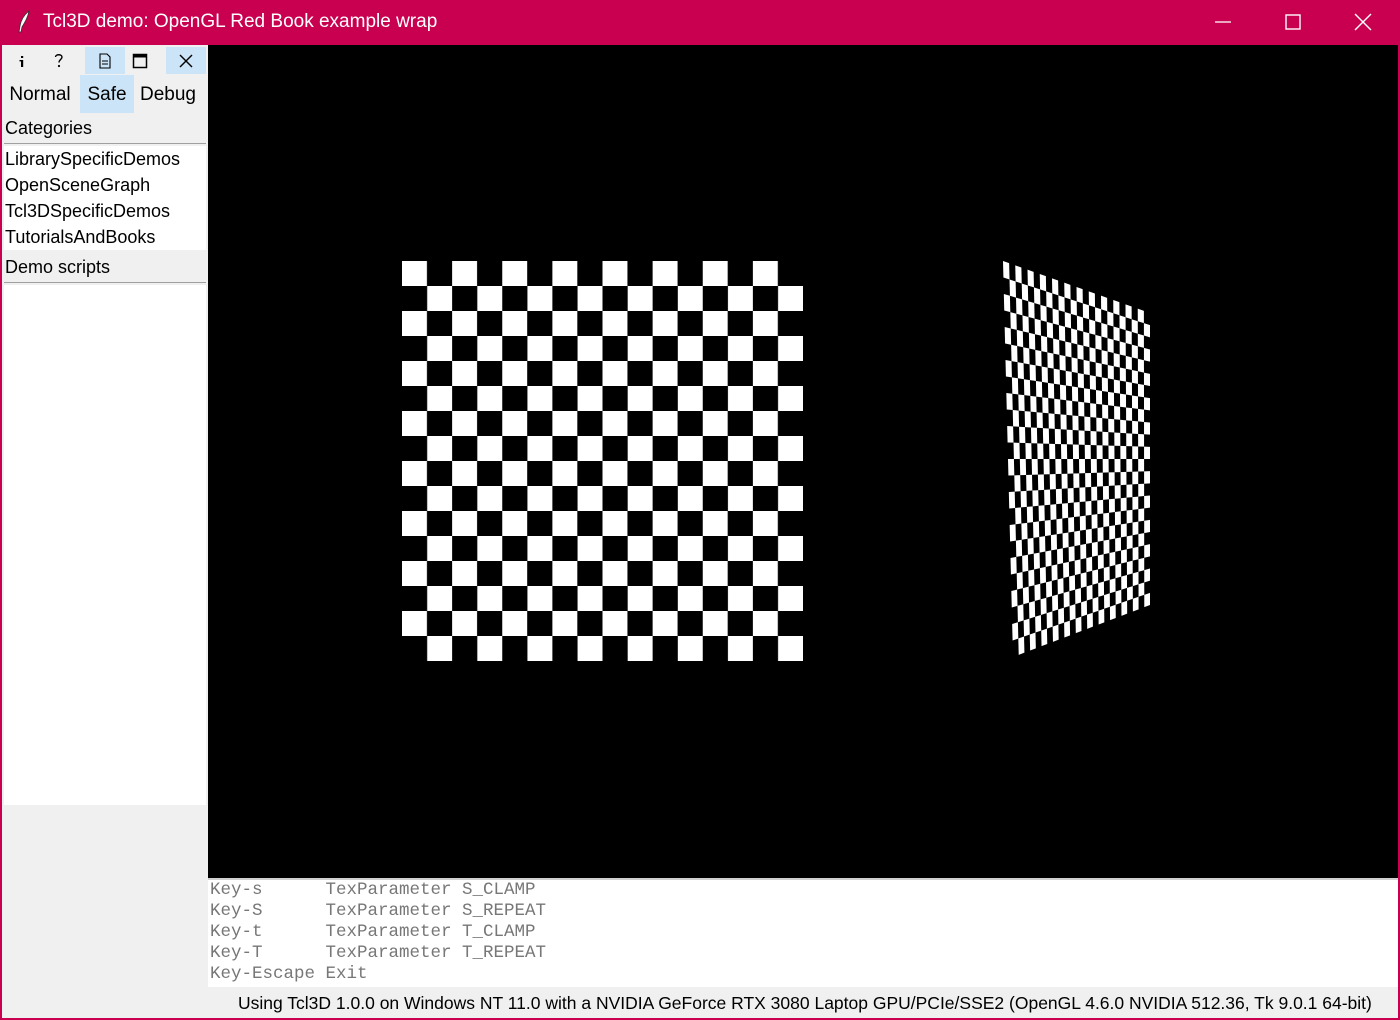  Describe the element at coordinates (24, 21) in the screenshot. I see `feather-icon` at that location.